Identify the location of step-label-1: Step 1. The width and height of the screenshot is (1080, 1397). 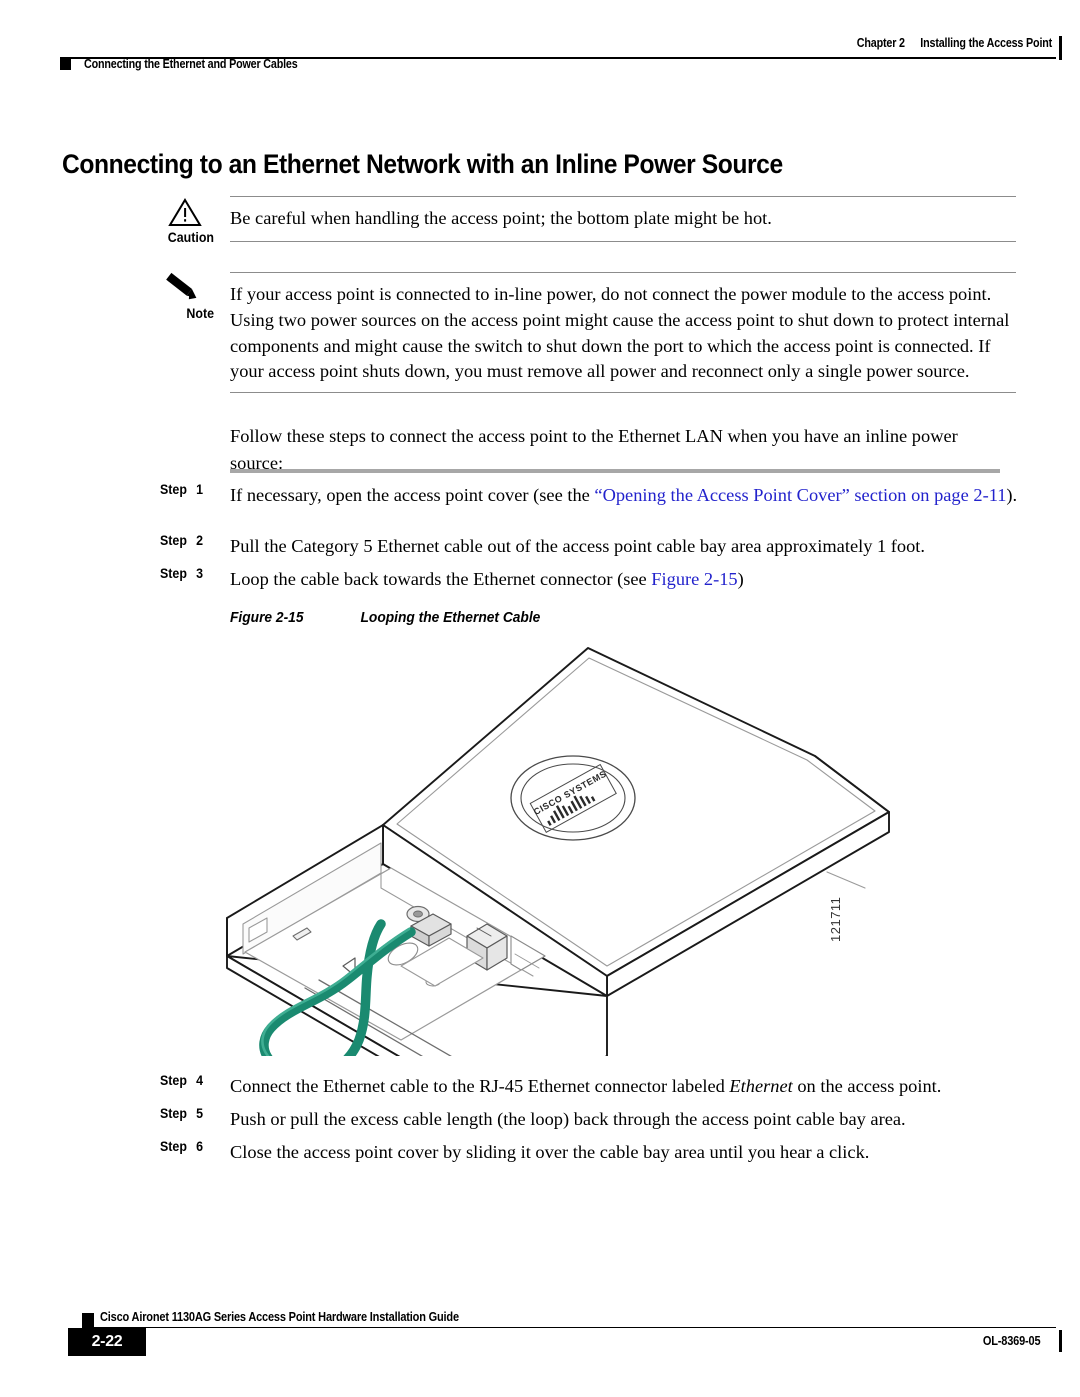
(193, 489).